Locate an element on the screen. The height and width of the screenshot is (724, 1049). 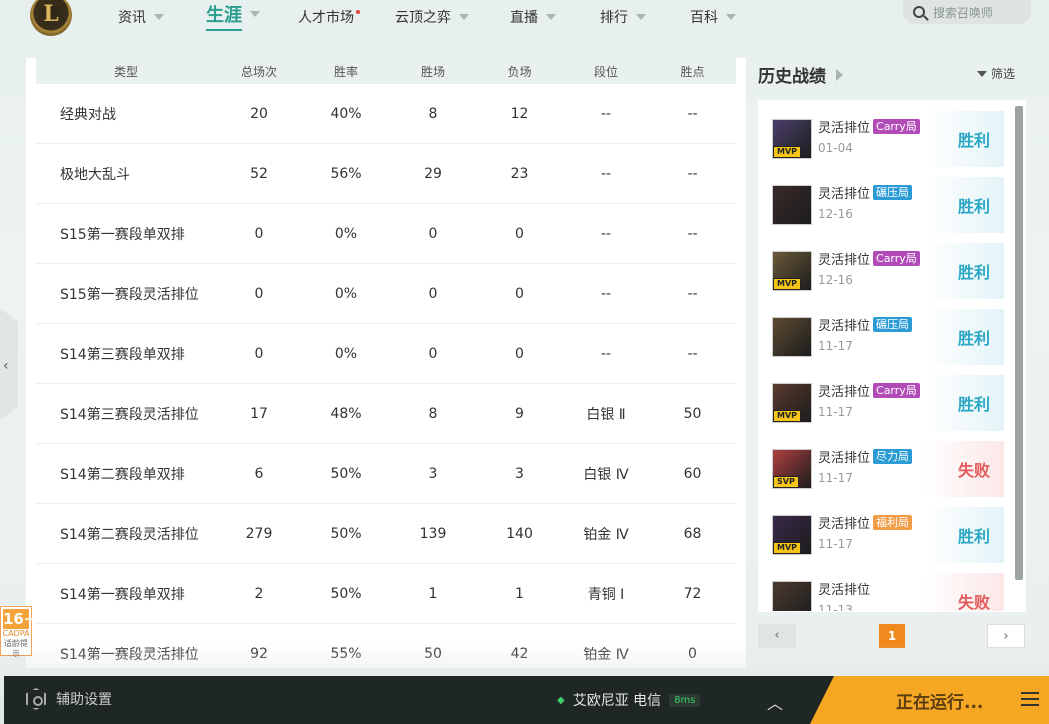
assist-settings-button: 辅助设置 is located at coordinates (69, 699).